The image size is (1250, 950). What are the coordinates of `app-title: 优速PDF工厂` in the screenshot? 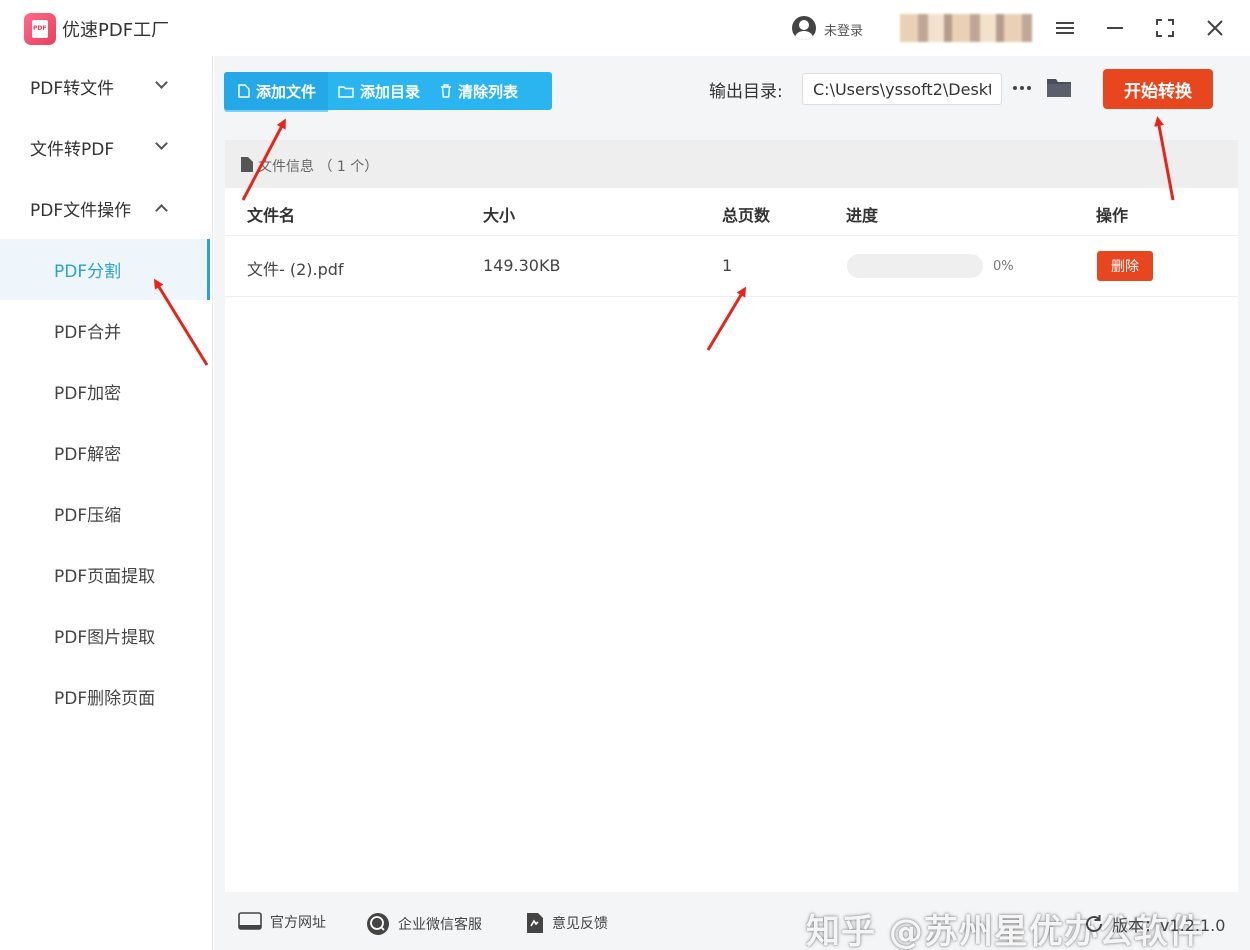 It's located at (116, 30).